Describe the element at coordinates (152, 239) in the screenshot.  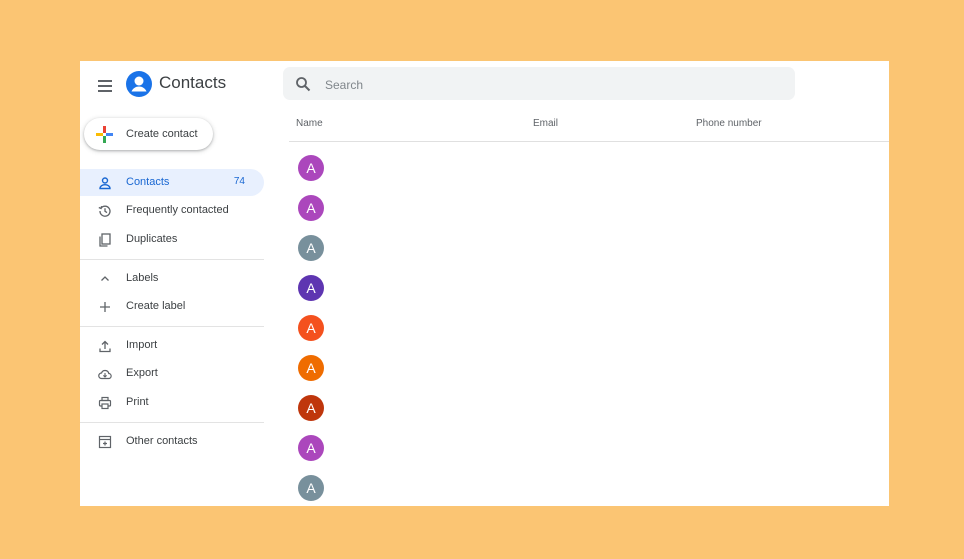
I see `sidebar-item-label: Duplicates` at that location.